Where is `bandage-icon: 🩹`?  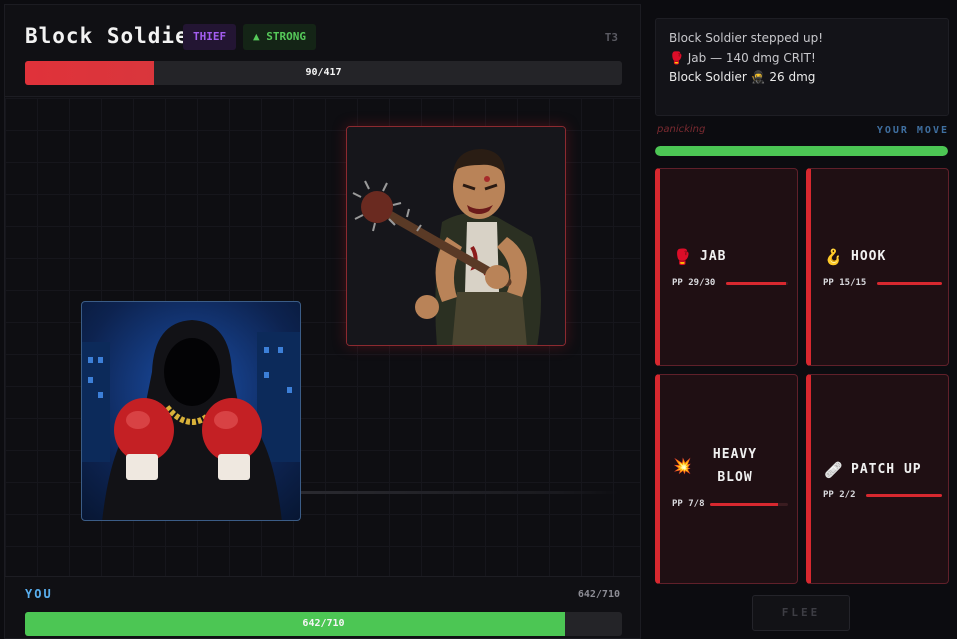 bandage-icon: 🩹 is located at coordinates (834, 469).